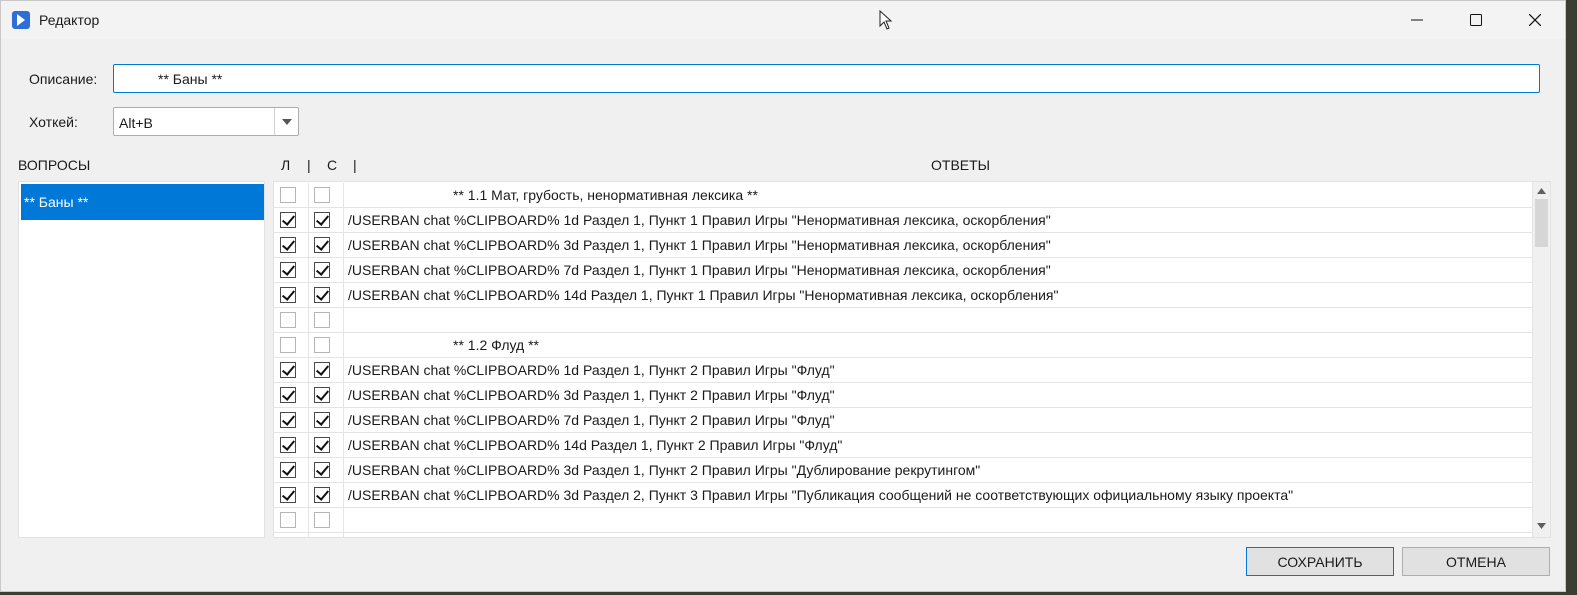 The image size is (1577, 595). What do you see at coordinates (1541, 526) in the screenshot?
I see `scroll-down-arrow-icon` at bounding box center [1541, 526].